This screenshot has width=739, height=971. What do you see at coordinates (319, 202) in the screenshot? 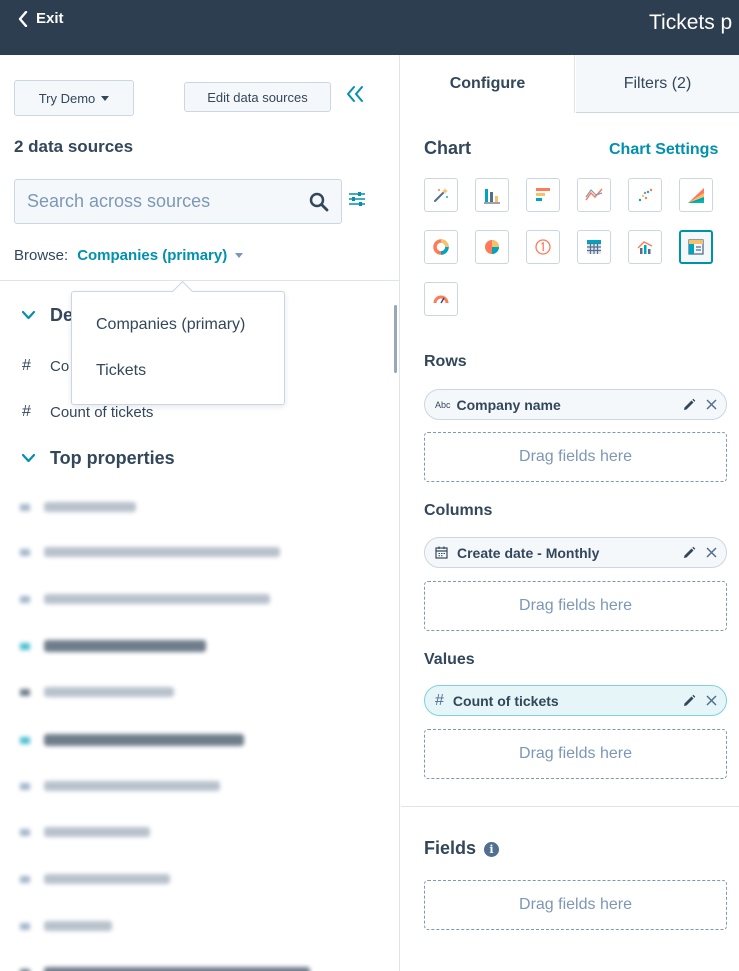
I see `search-icon` at bounding box center [319, 202].